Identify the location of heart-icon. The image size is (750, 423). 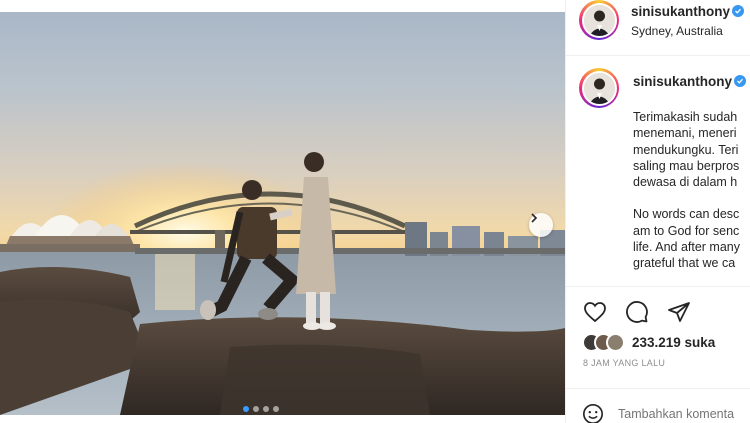
(595, 312).